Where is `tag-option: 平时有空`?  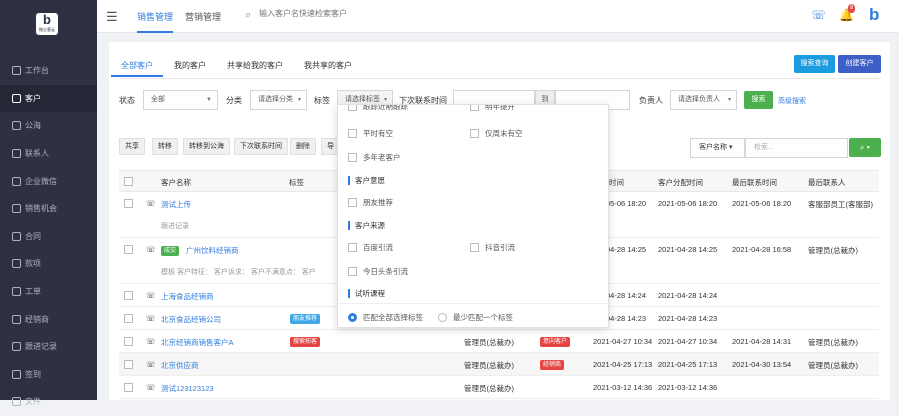 tag-option: 平时有空 is located at coordinates (370, 133).